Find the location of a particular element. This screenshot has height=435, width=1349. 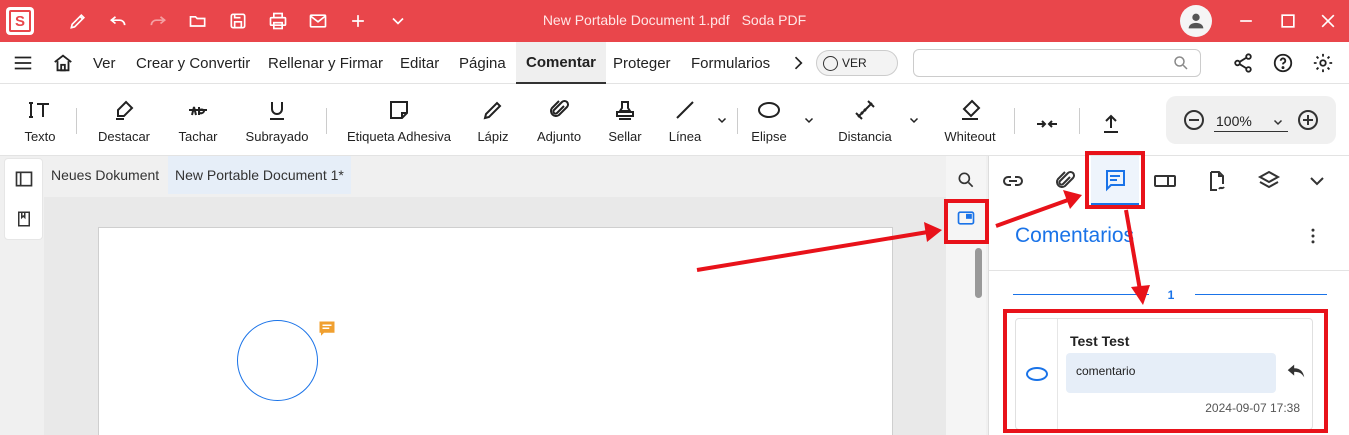

mail-icon is located at coordinates (318, 21).